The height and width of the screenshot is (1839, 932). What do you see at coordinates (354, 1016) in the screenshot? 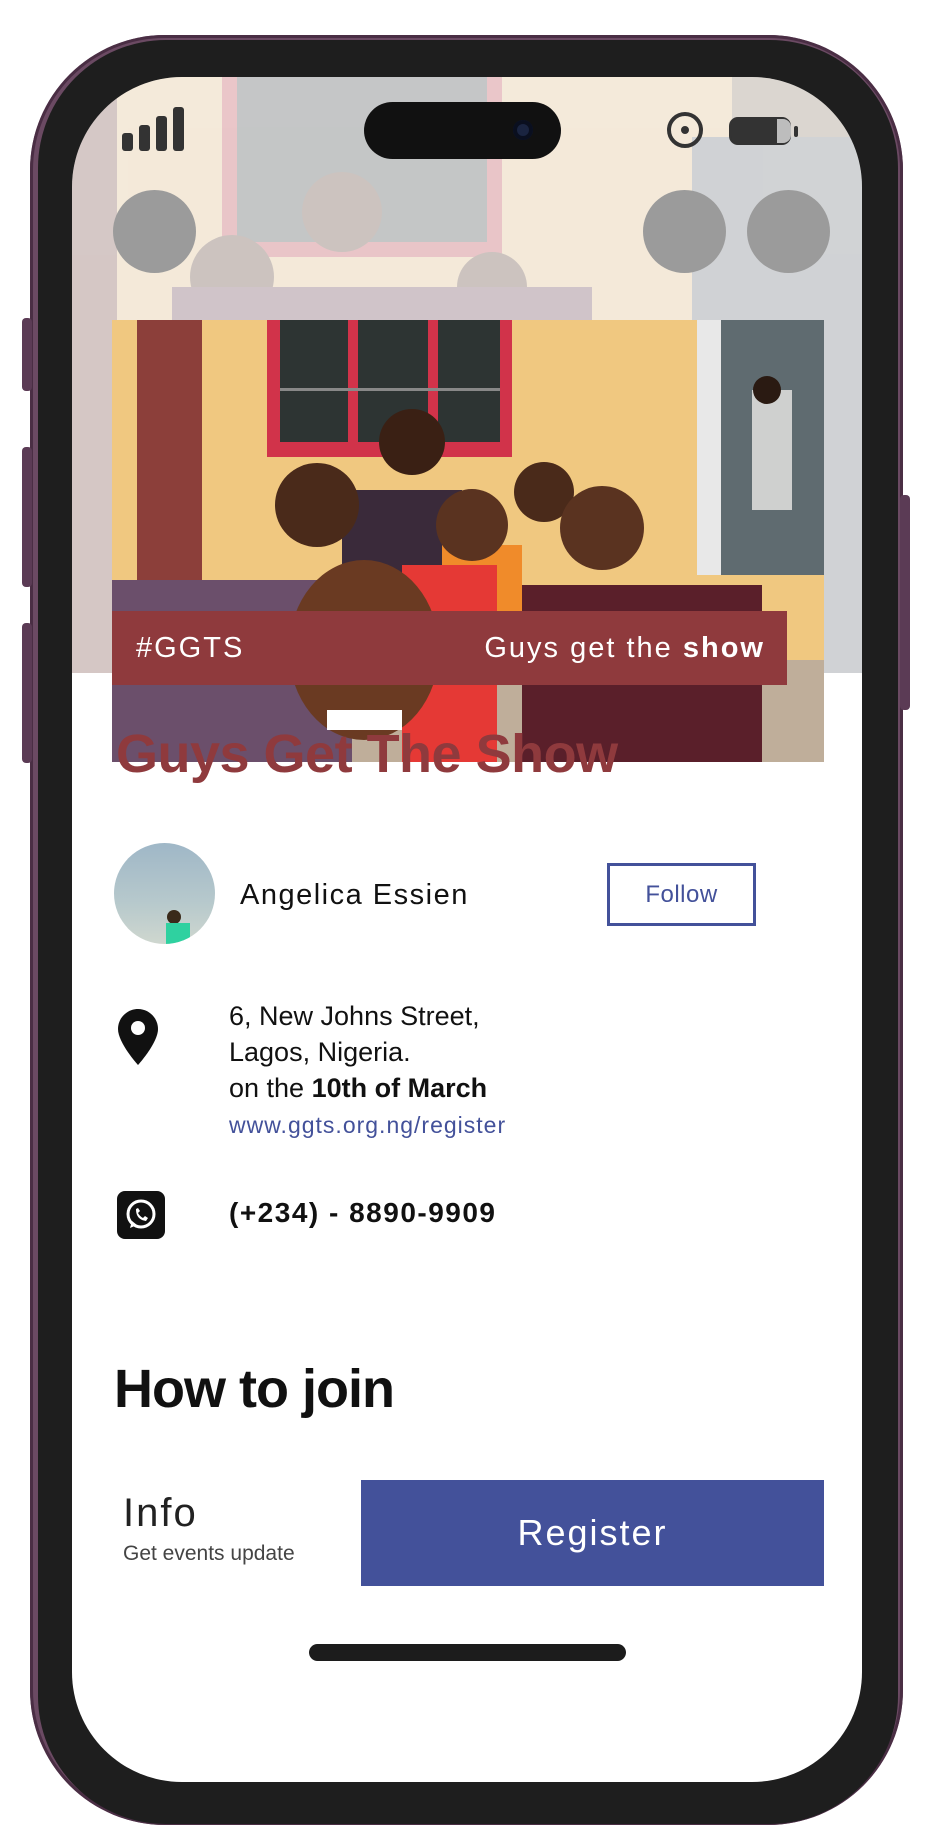
I see `address-line1: 6, New Johns Street,` at bounding box center [354, 1016].